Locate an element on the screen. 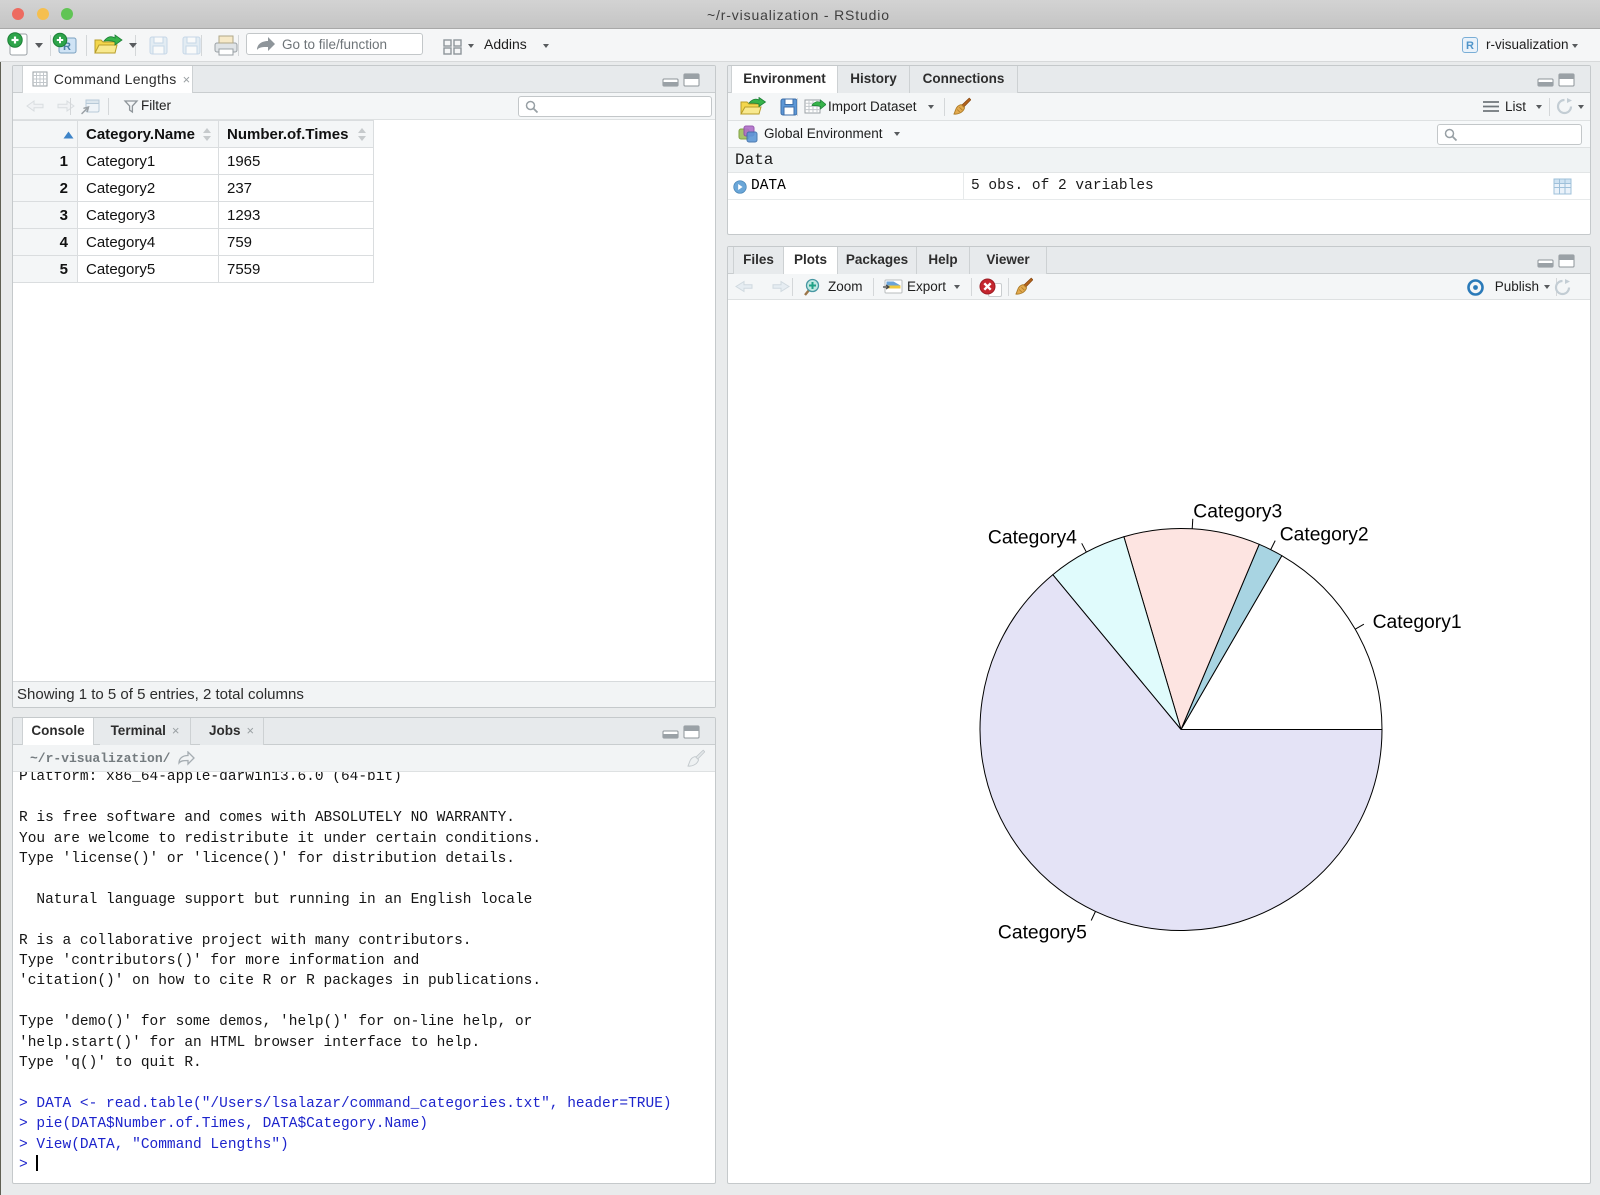  svg-text: Category2 is located at coordinates (1324, 535).